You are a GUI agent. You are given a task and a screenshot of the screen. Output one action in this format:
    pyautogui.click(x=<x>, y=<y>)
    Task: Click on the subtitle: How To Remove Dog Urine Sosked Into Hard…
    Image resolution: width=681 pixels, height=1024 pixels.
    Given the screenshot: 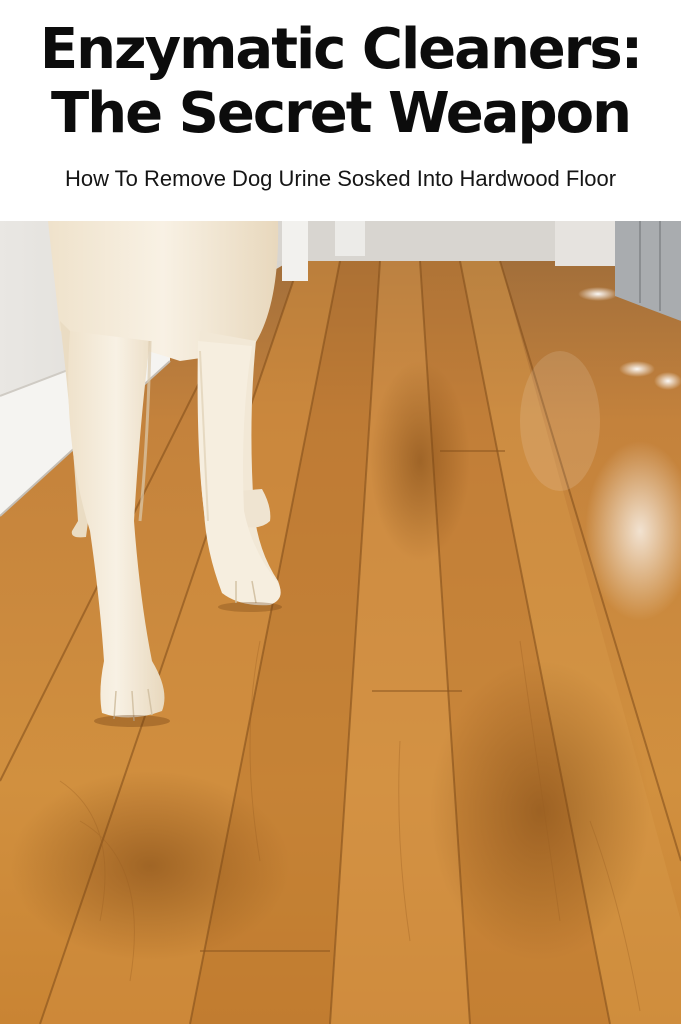 What is the action you would take?
    pyautogui.click(x=340, y=178)
    